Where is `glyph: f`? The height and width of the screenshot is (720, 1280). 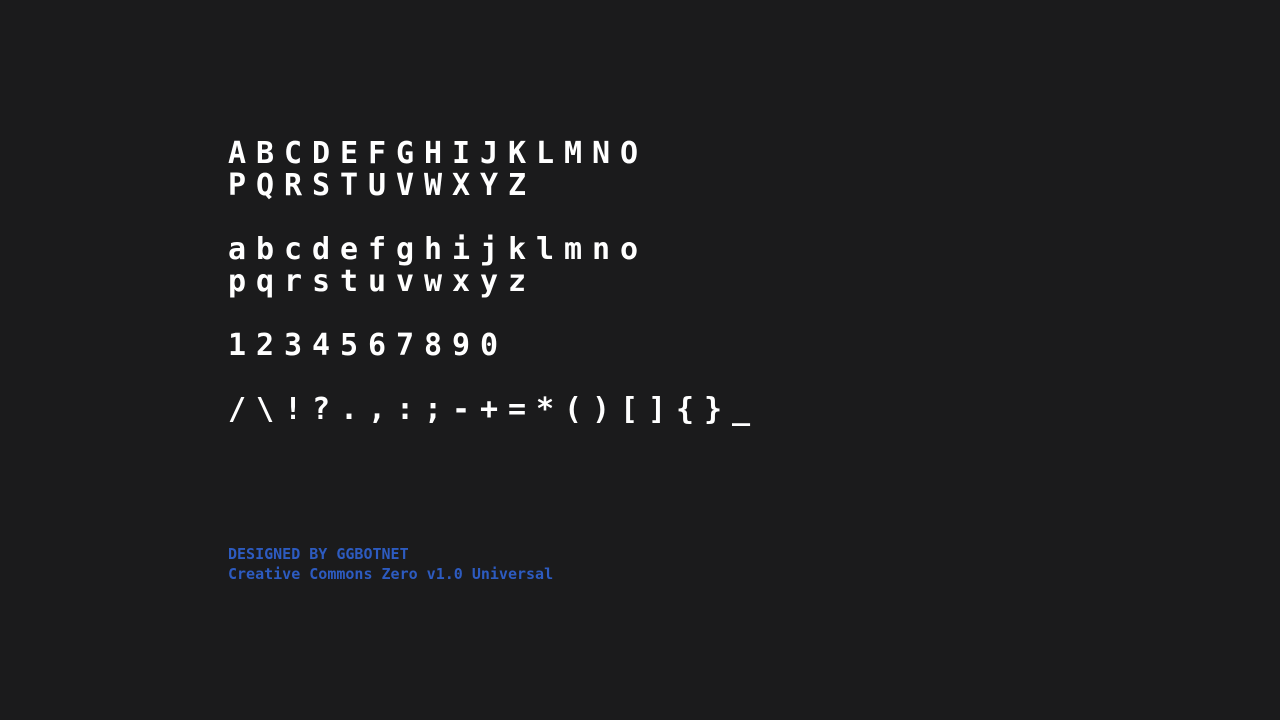
glyph: f is located at coordinates (377, 249).